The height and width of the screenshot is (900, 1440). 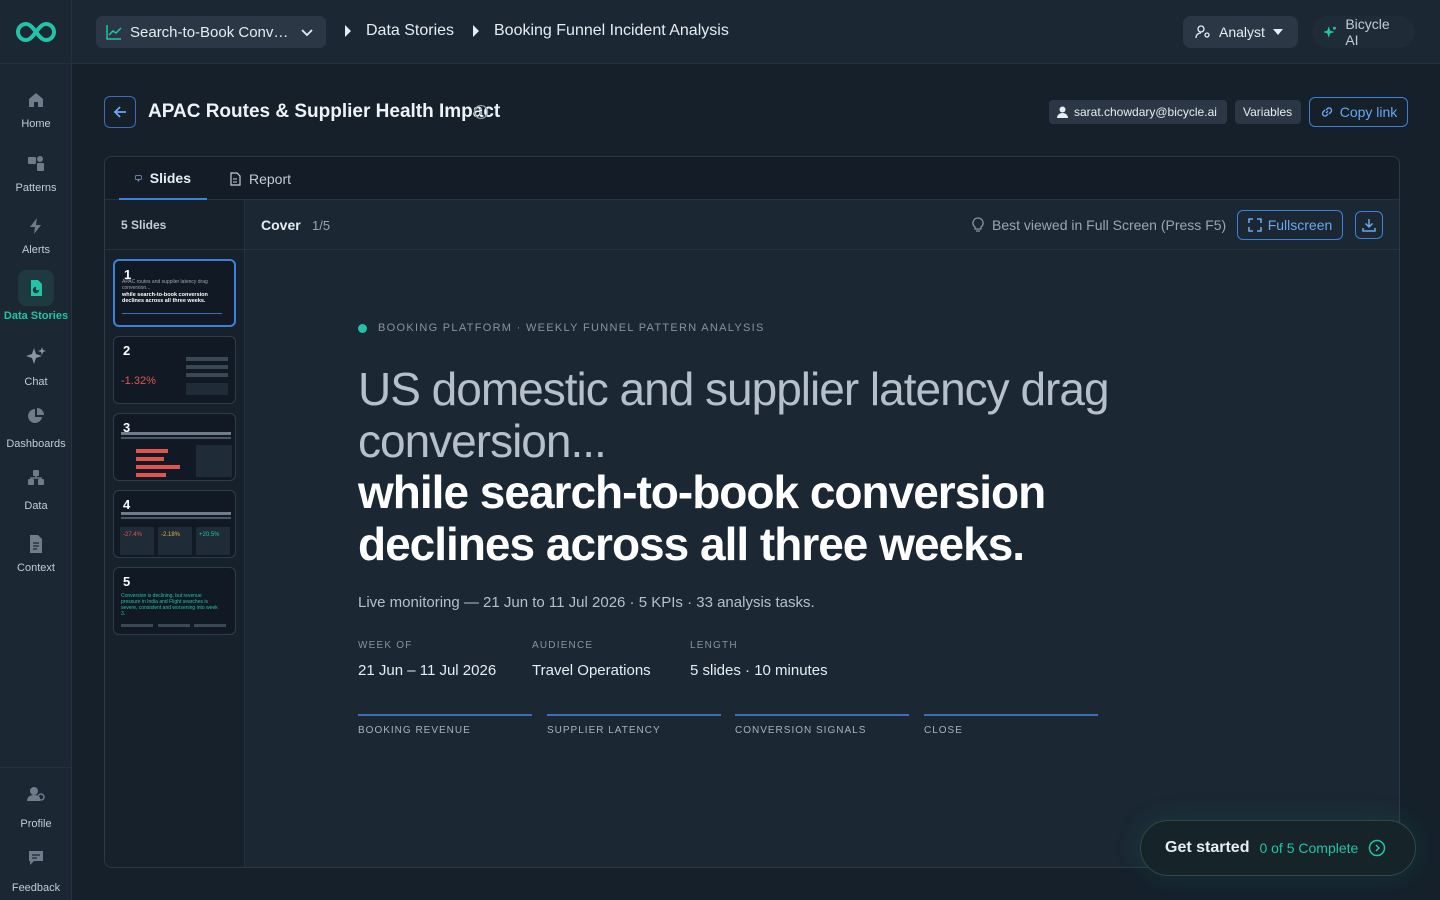 I want to click on slide-counter: 1/5, so click(x=321, y=225).